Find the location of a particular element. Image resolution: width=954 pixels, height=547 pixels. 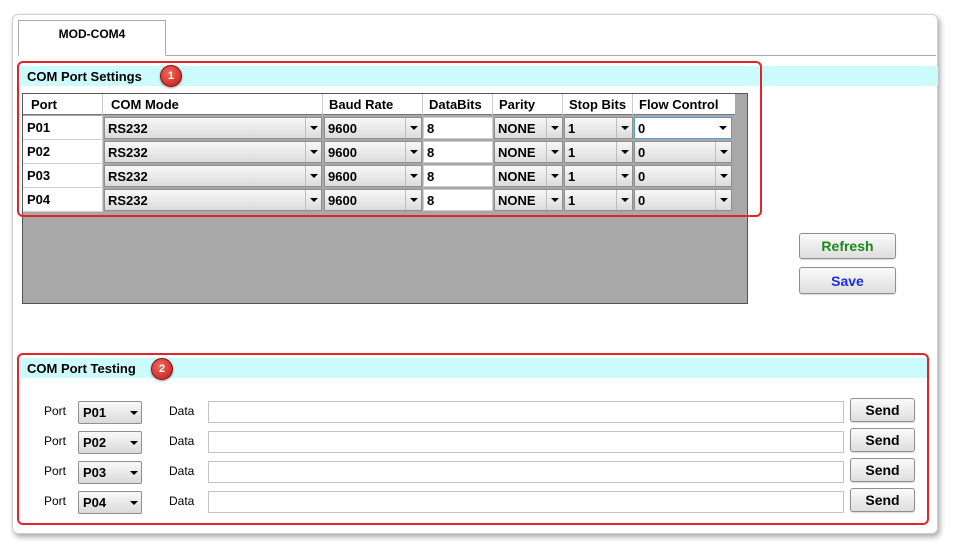

tab-strip: MOD-COM4 is located at coordinates (477, 38).